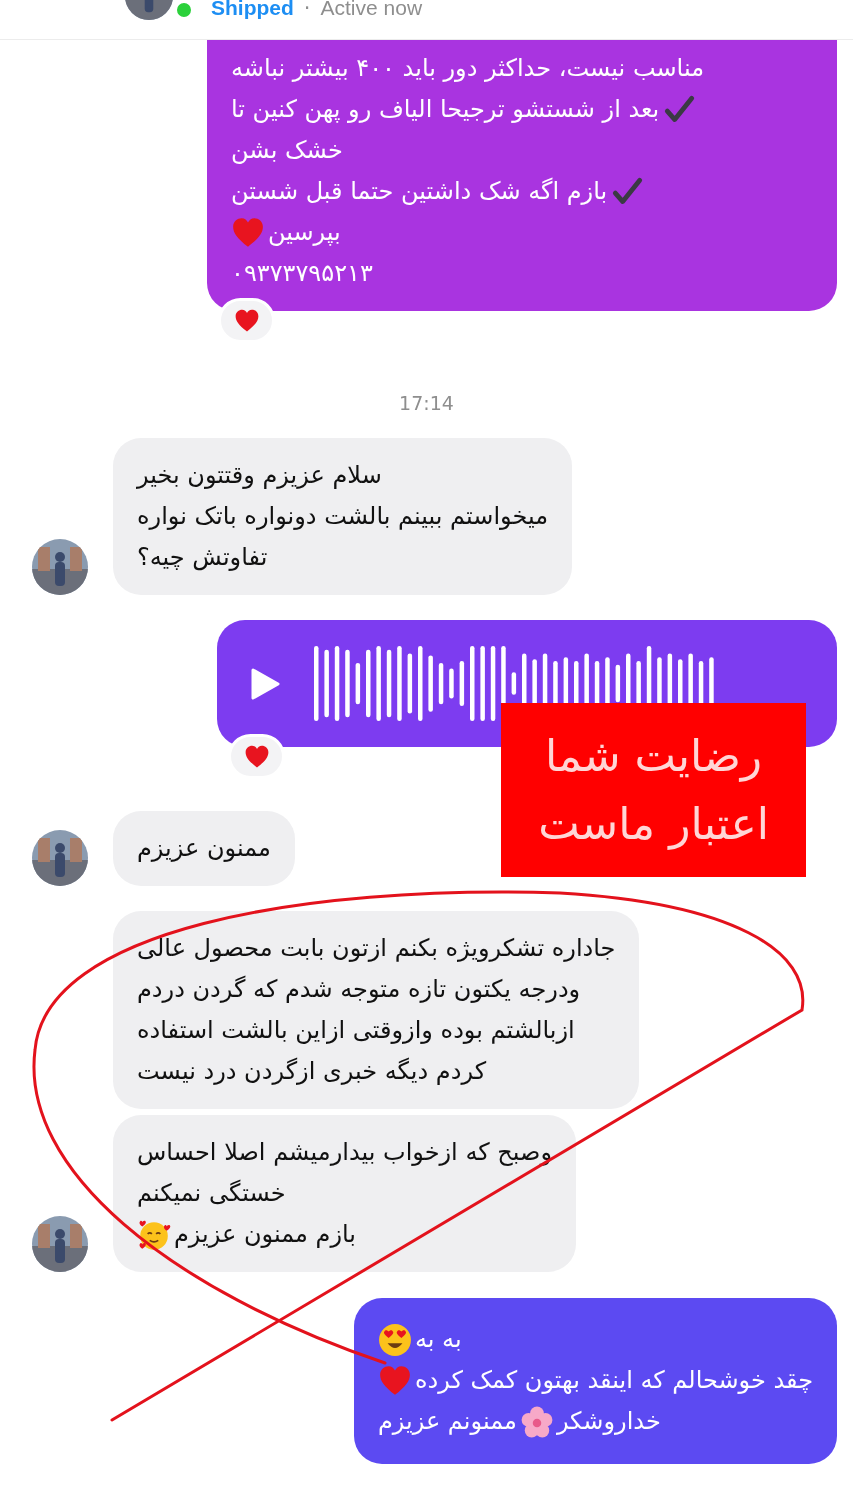  What do you see at coordinates (371, 10) in the screenshot?
I see `activity-status: Active now` at bounding box center [371, 10].